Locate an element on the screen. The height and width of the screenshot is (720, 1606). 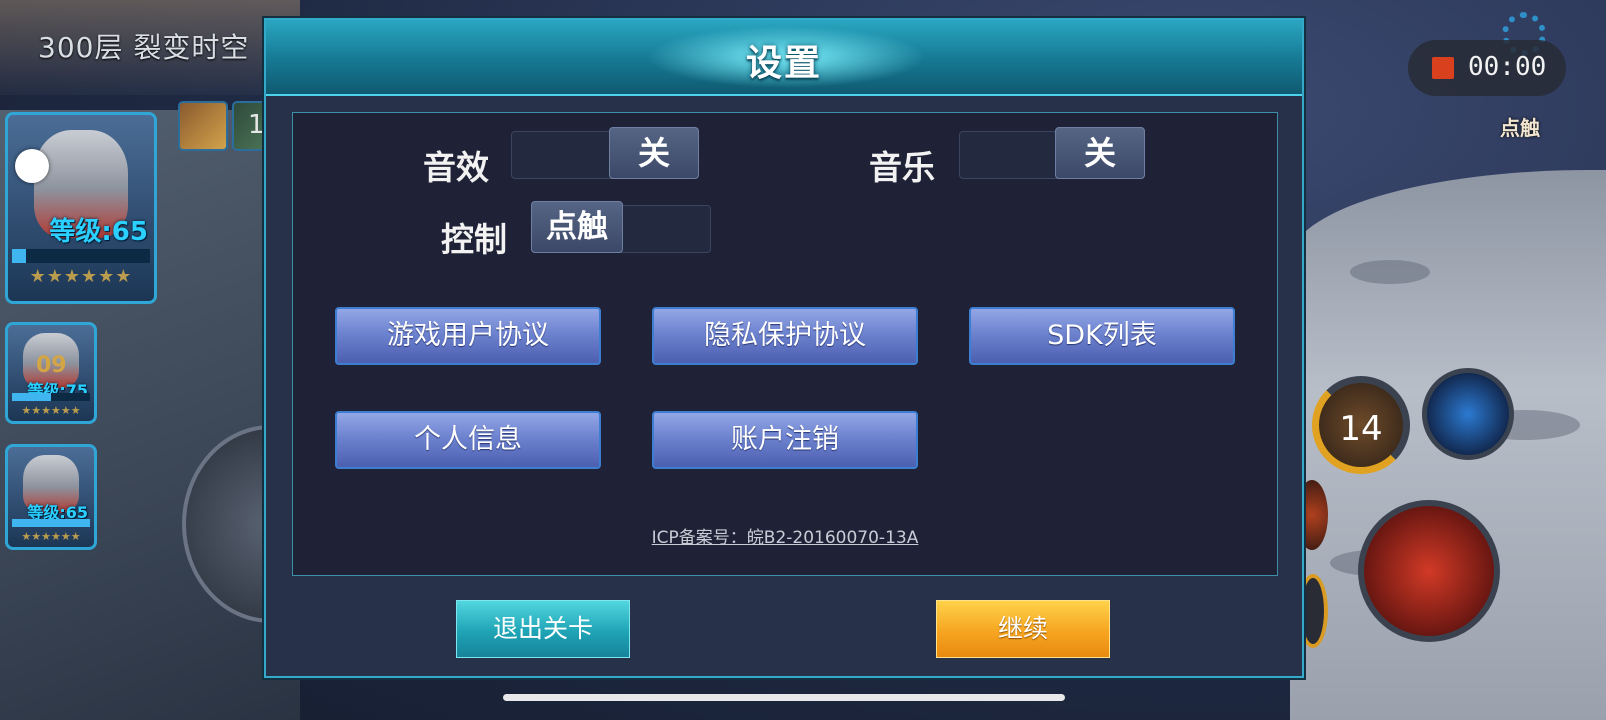
sdk-list-button: SDK列表 is located at coordinates (1102, 336).